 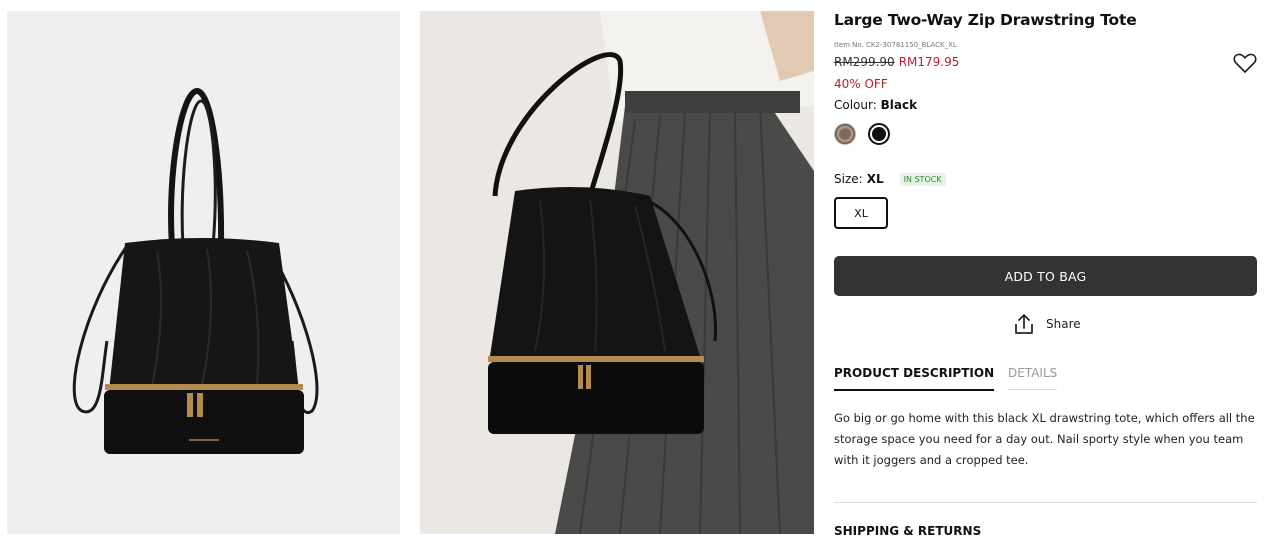 I want to click on colour-label: Colour:, so click(x=855, y=105).